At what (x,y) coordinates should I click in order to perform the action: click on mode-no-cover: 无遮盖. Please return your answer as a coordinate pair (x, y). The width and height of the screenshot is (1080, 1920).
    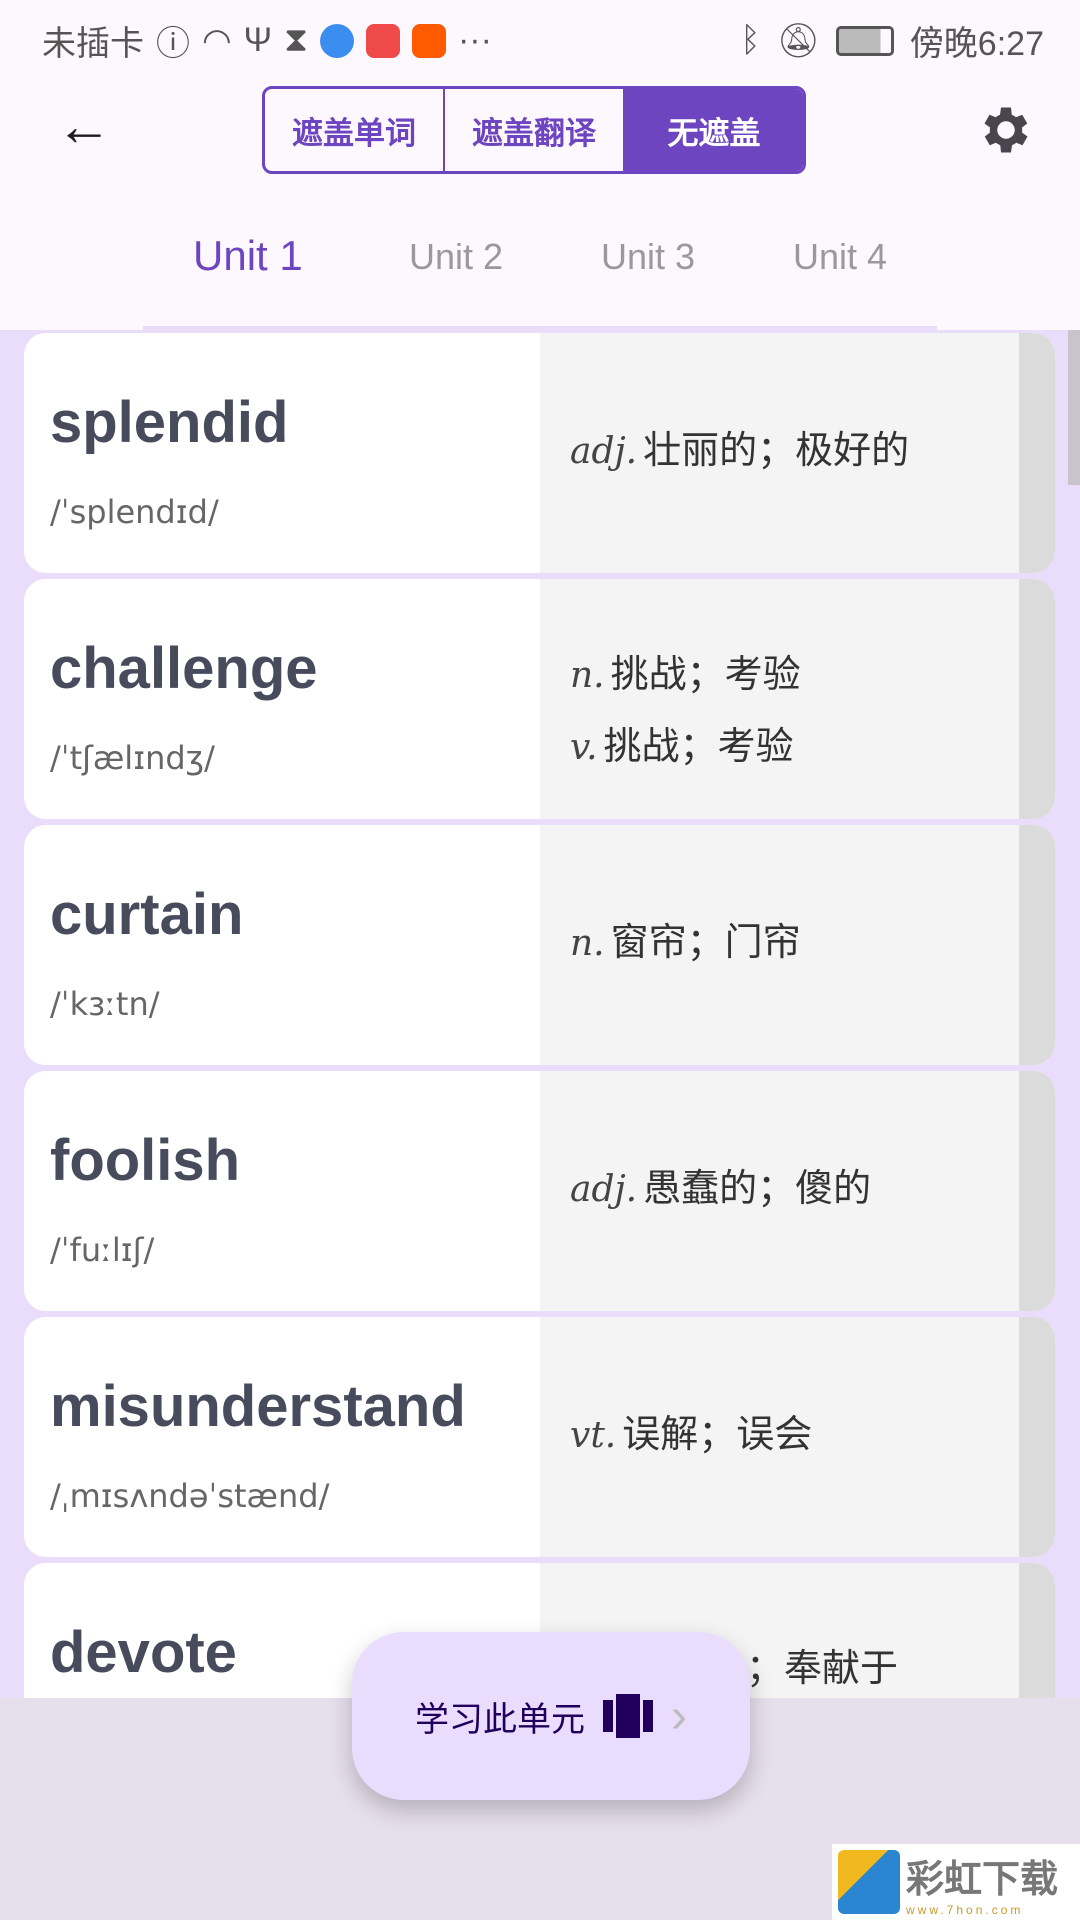
    Looking at the image, I should click on (714, 130).